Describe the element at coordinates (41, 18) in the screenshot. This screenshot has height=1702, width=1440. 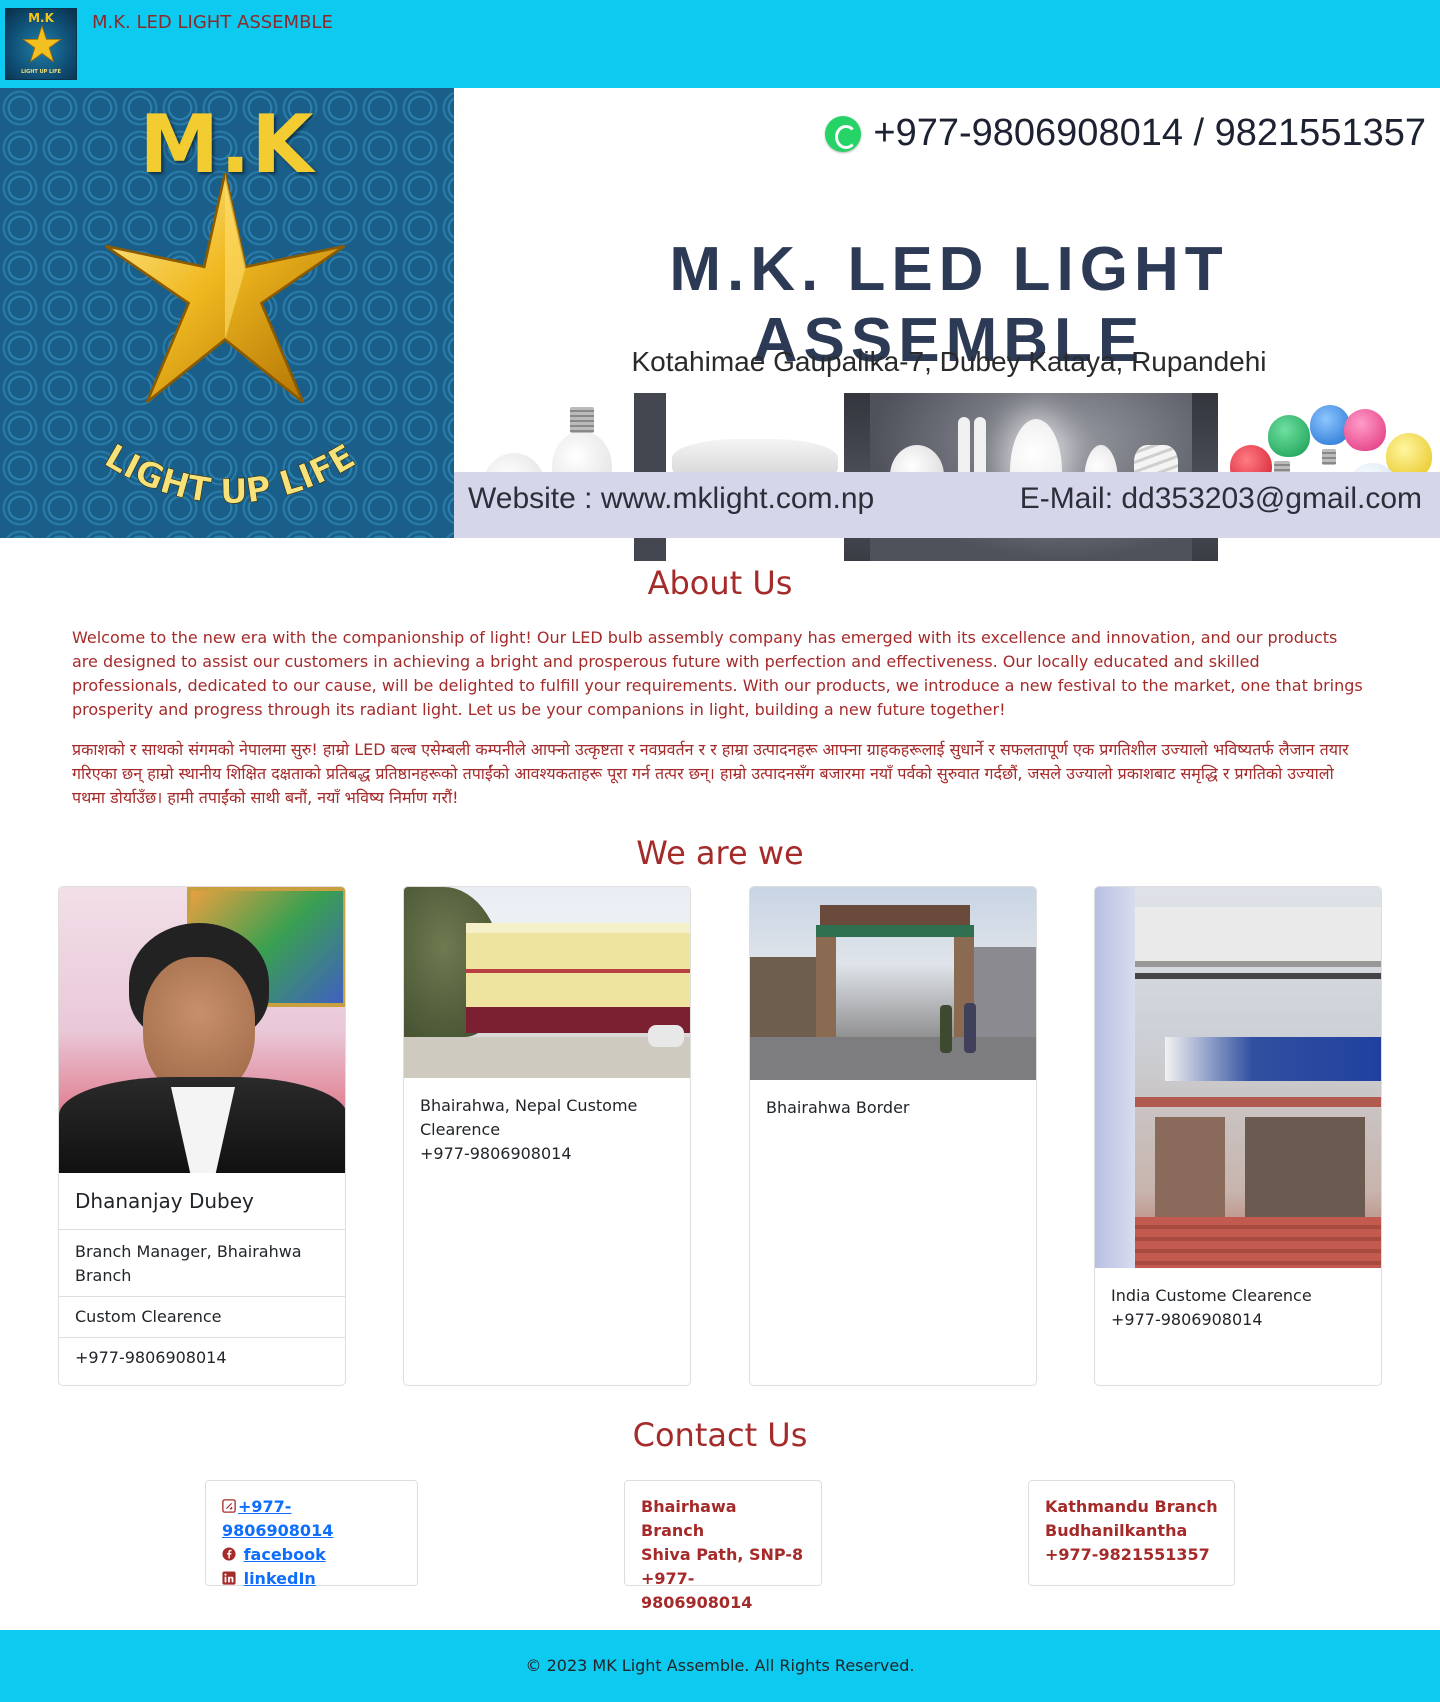
I see `logo-initials: M.K` at that location.